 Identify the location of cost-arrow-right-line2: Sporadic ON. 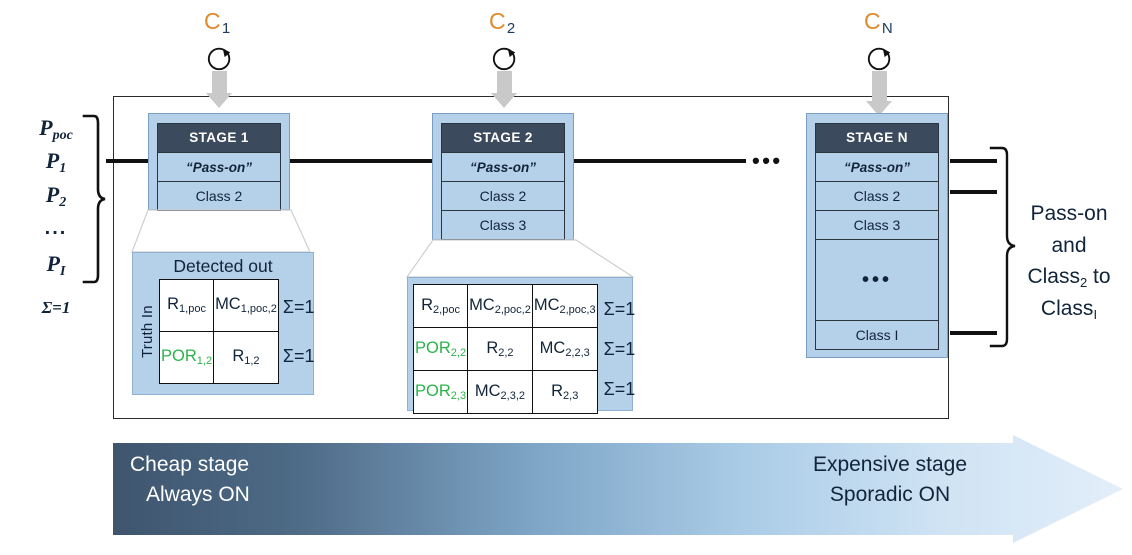
(890, 495).